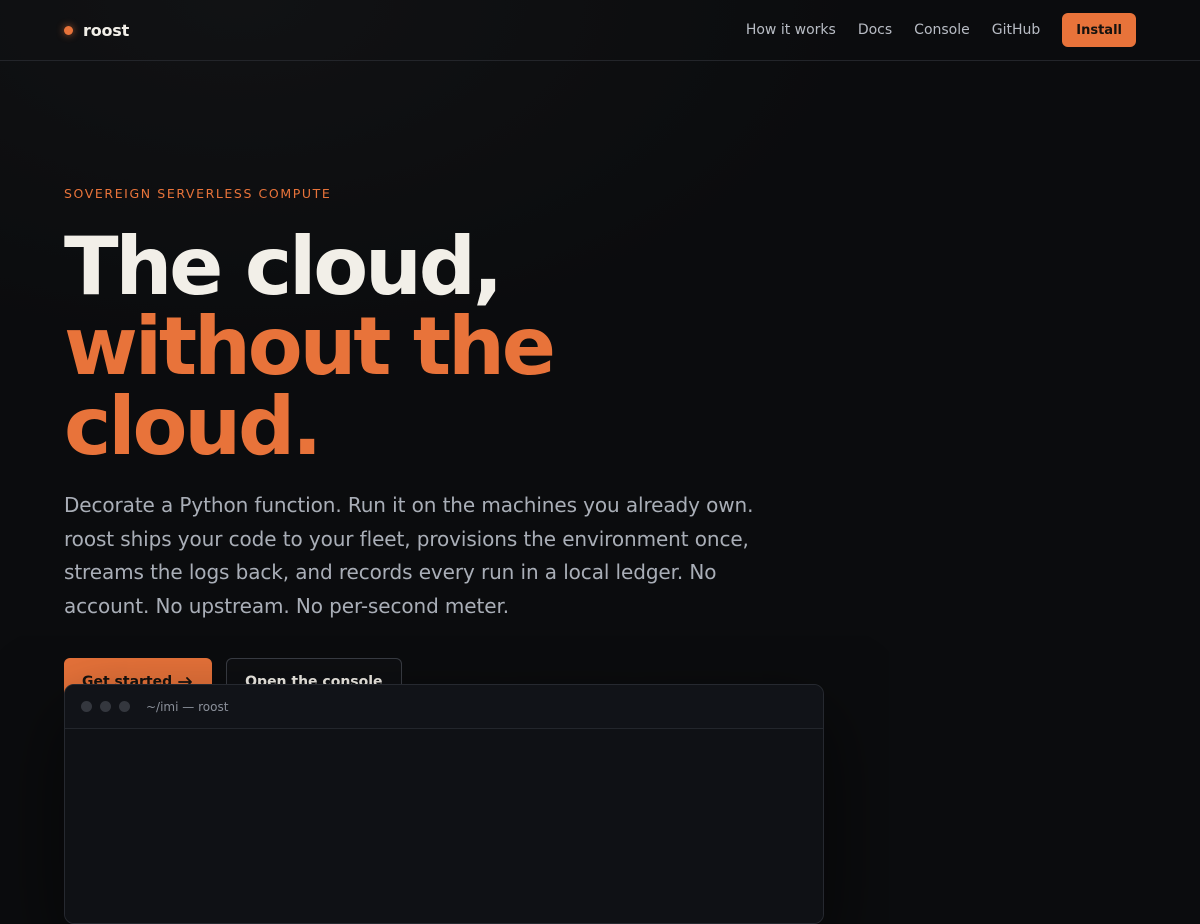  I want to click on window-maximize-dot-icon, so click(124, 706).